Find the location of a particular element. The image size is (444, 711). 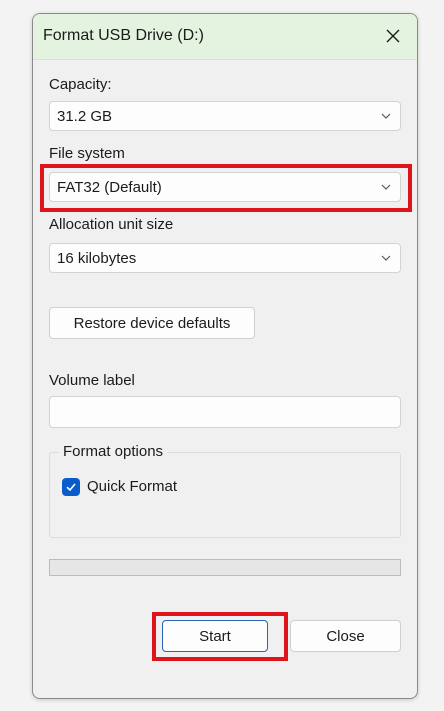

checkmark-icon is located at coordinates (71, 487).